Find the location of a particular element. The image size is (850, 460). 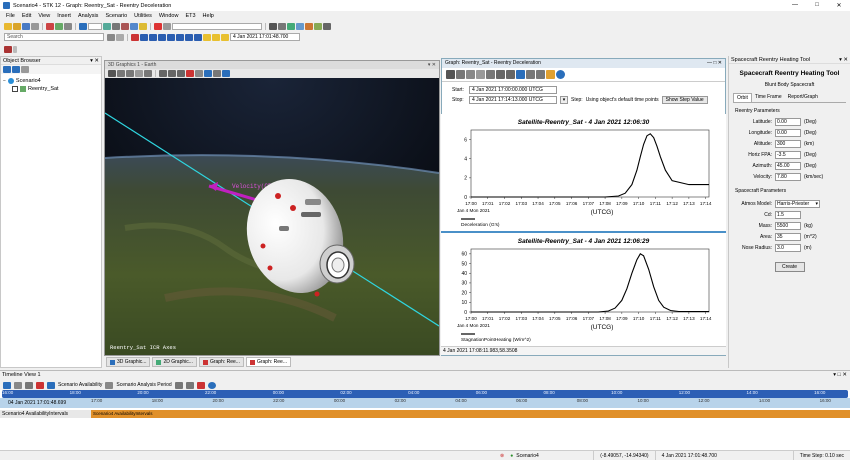

view-from-icon is located at coordinates (121, 73).